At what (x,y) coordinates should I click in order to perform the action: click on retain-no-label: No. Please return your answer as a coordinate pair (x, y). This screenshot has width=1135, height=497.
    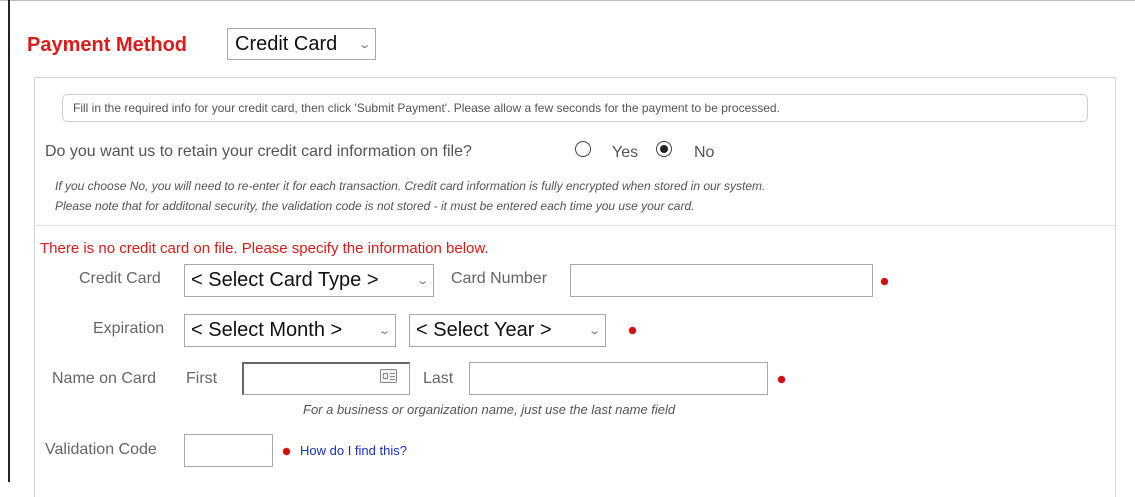
    Looking at the image, I should click on (704, 153).